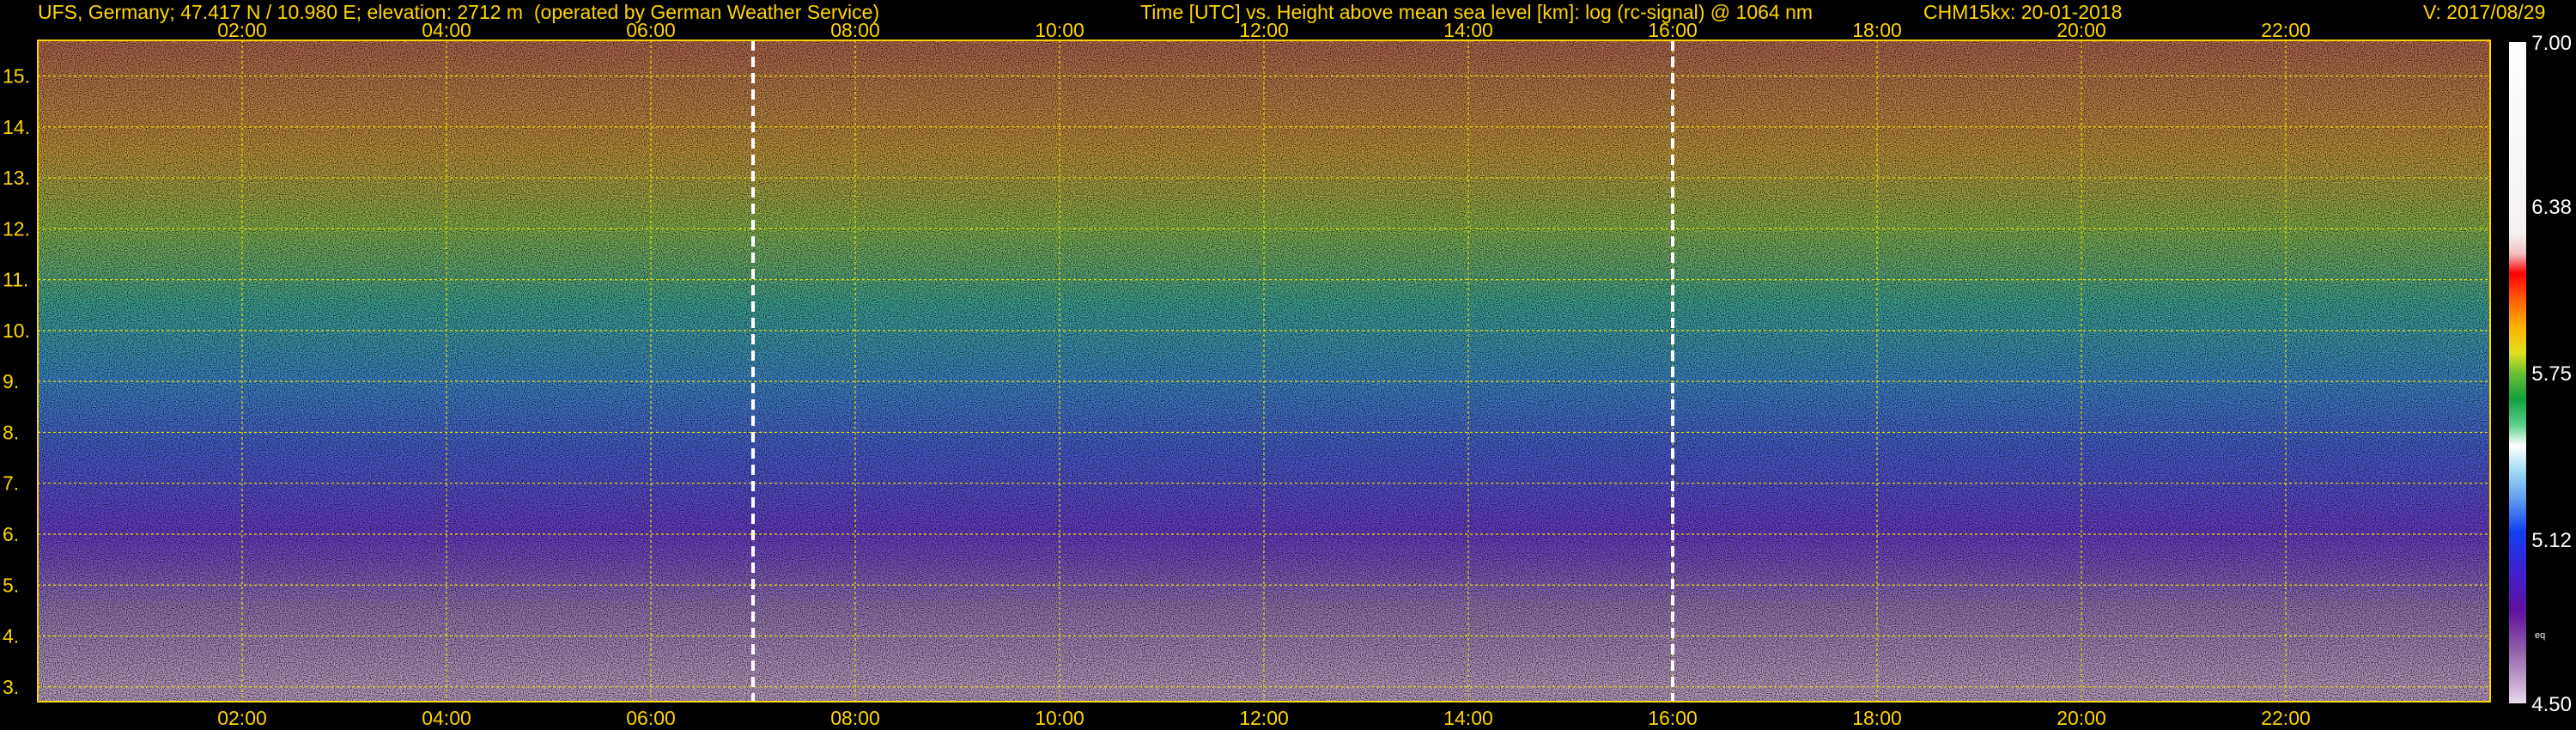 Image resolution: width=2576 pixels, height=730 pixels. Describe the element at coordinates (242, 30) in the screenshot. I see `x-tick-label-top: 02:00` at that location.